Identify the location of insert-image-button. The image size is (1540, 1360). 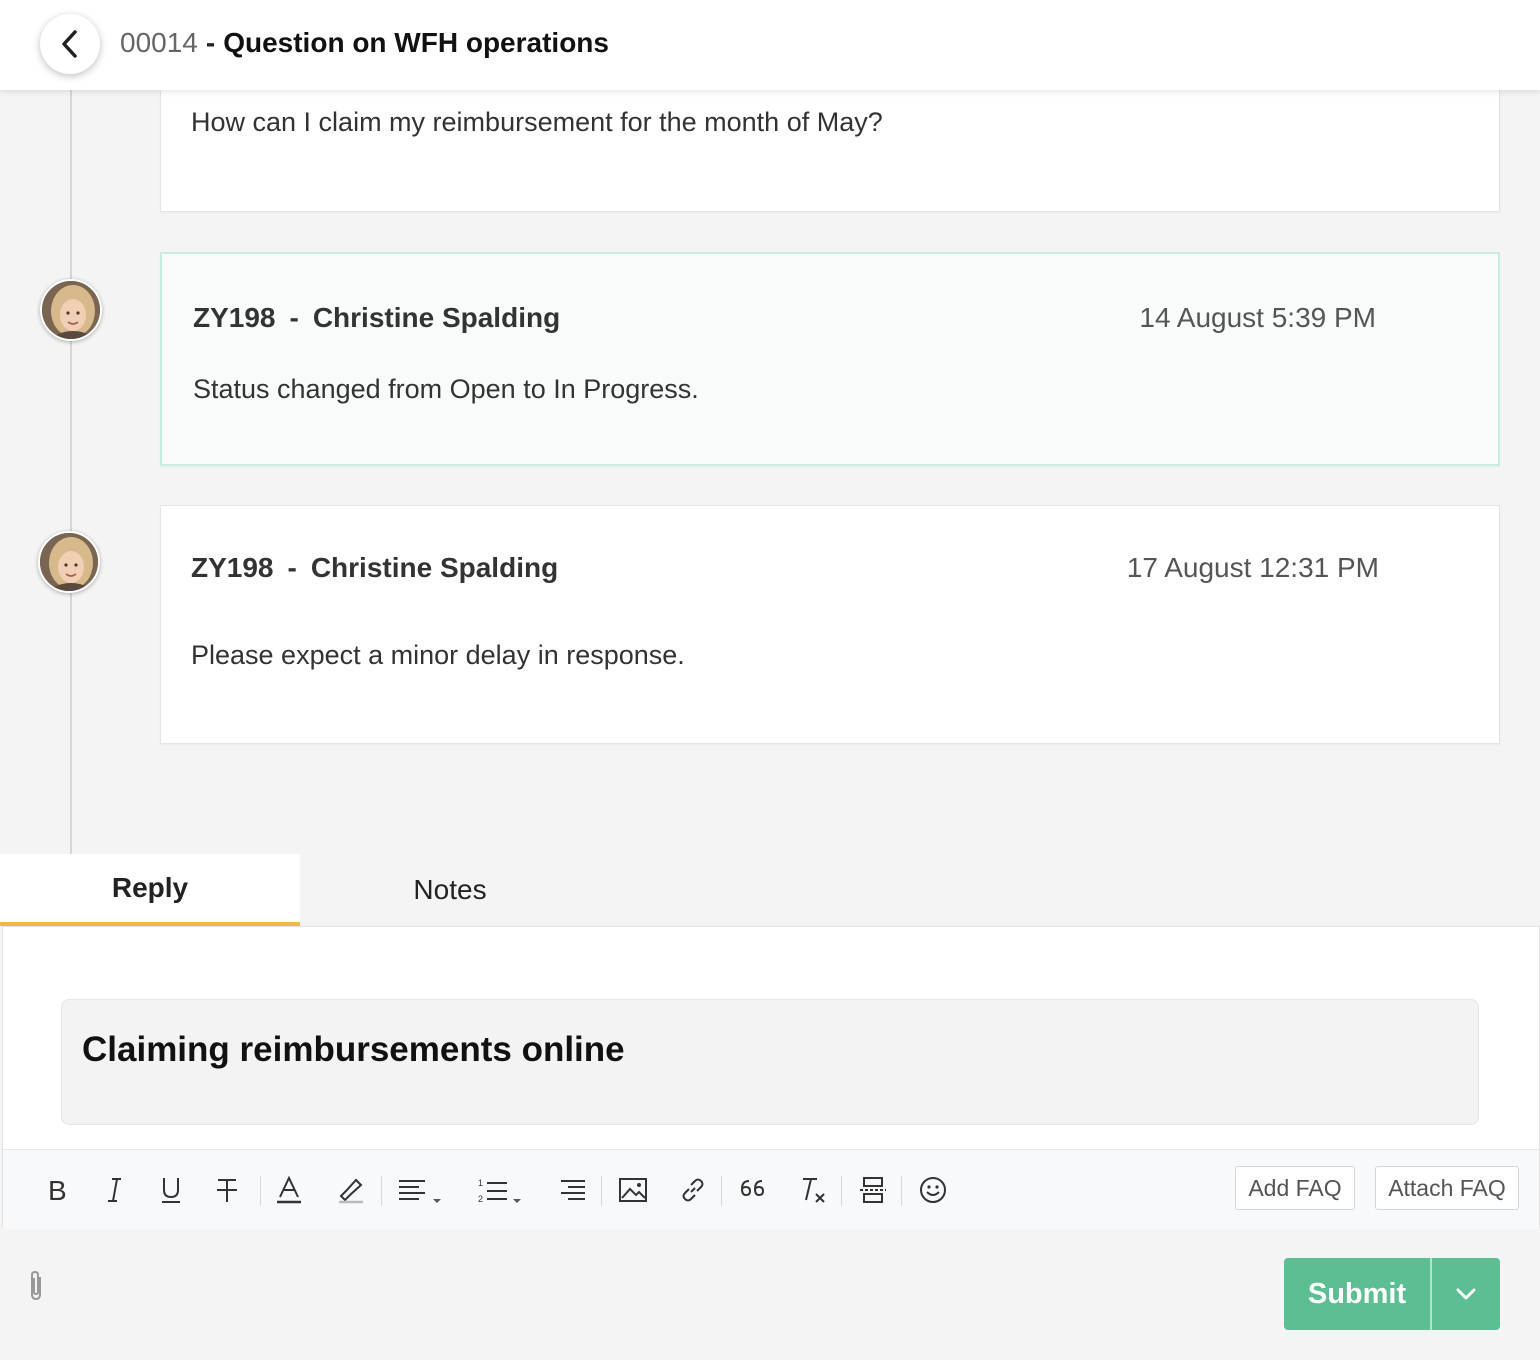
(633, 1190).